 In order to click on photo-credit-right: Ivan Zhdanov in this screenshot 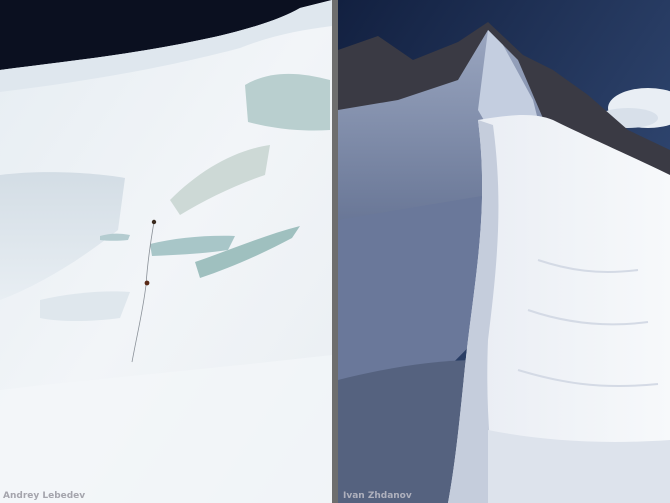, I will do `click(377, 496)`.